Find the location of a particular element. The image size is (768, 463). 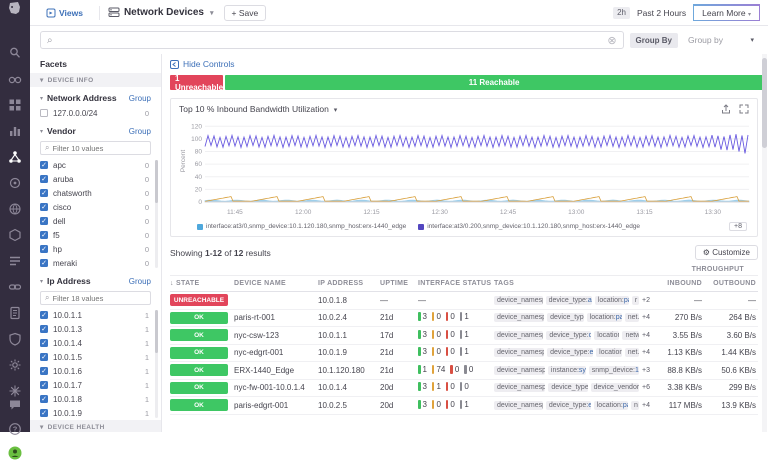

facet-section-header: ▾ DEVICE INFO is located at coordinates (95, 80).